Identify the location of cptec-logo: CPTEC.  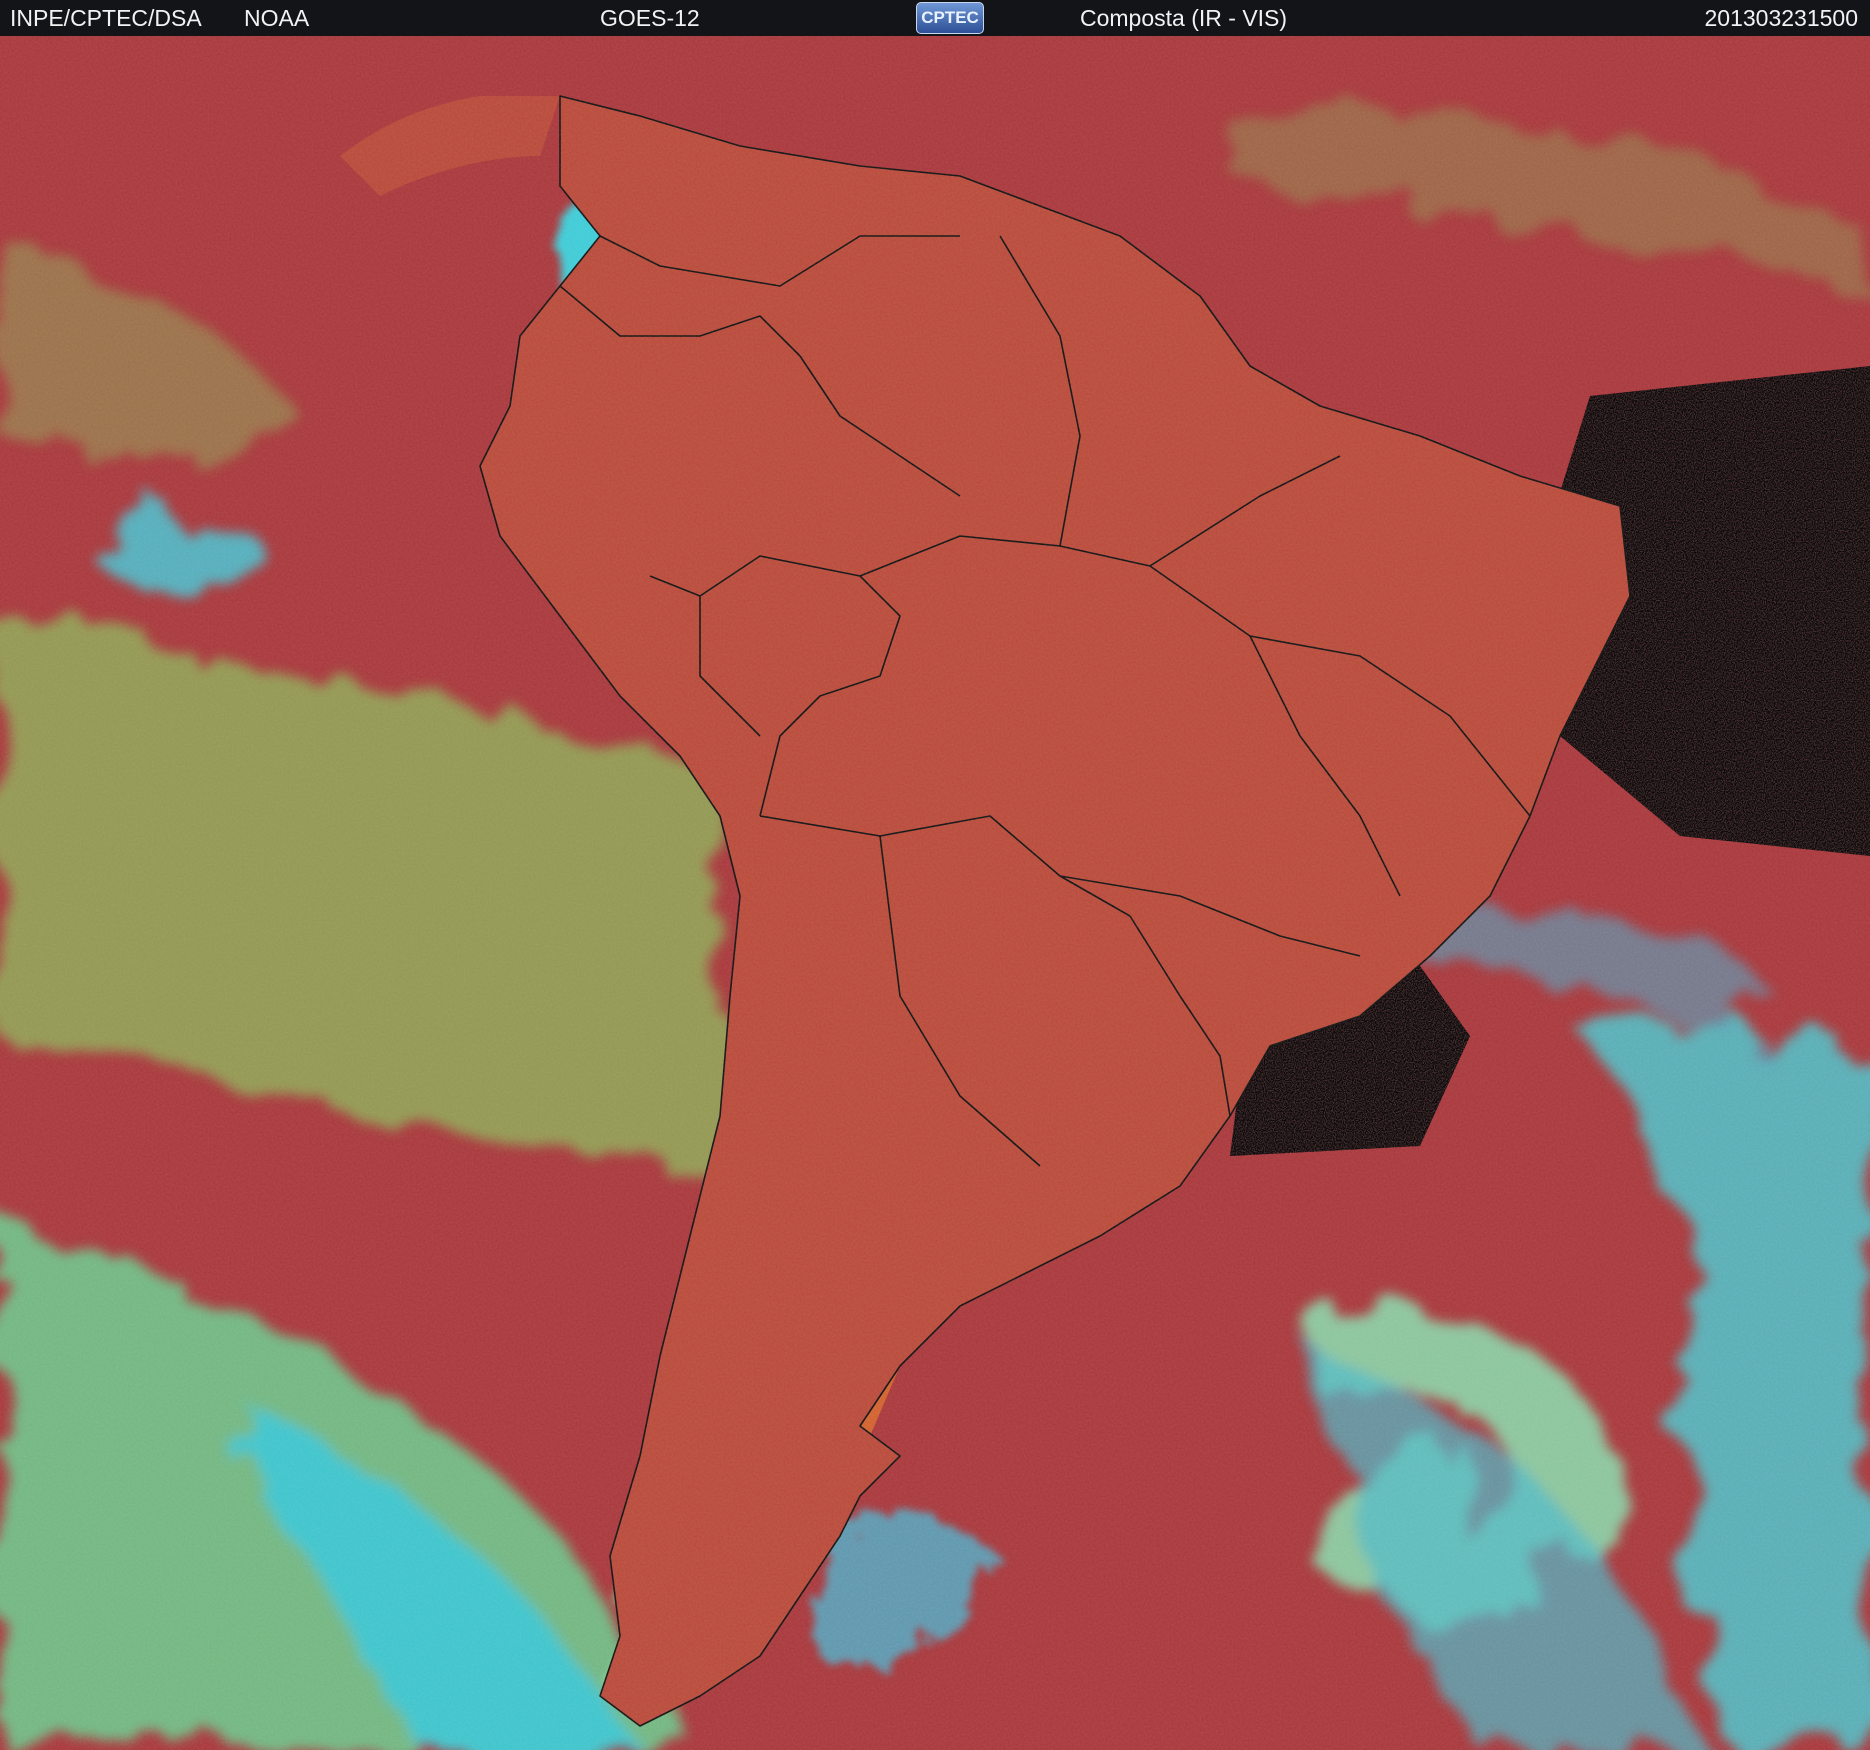
(950, 18).